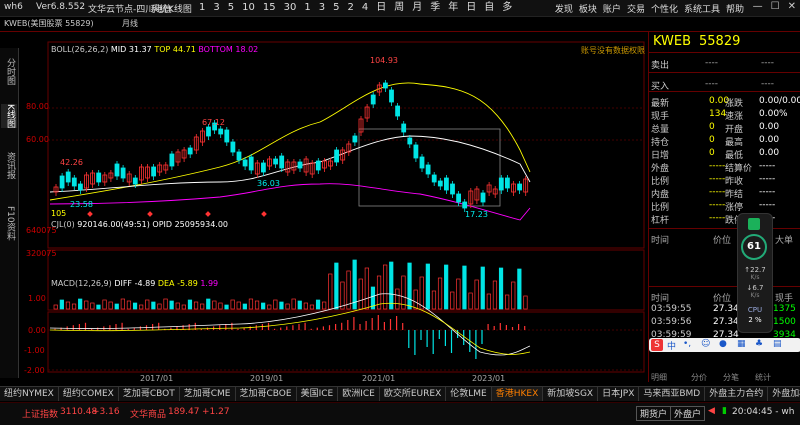 The image size is (800, 425). What do you see at coordinates (784, 394) in the screenshot?
I see `exchange-tab-14: 外盘加权` at bounding box center [784, 394].